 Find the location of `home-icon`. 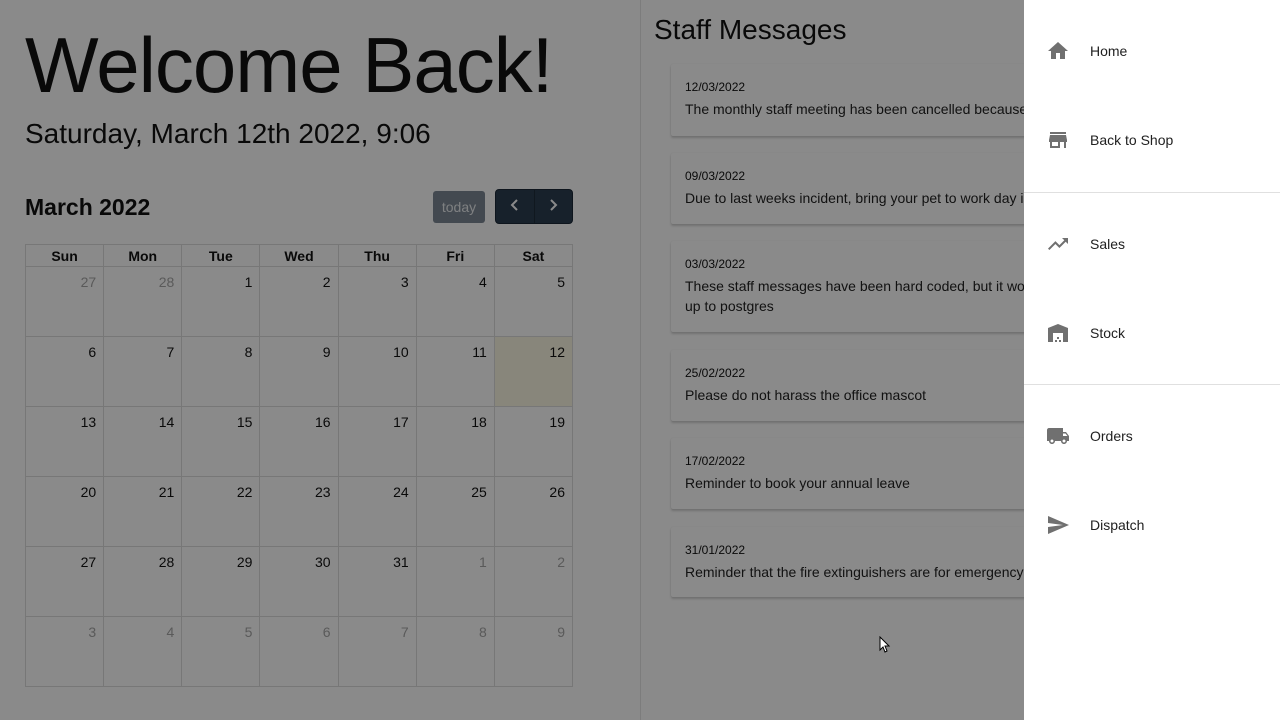

home-icon is located at coordinates (1058, 51).